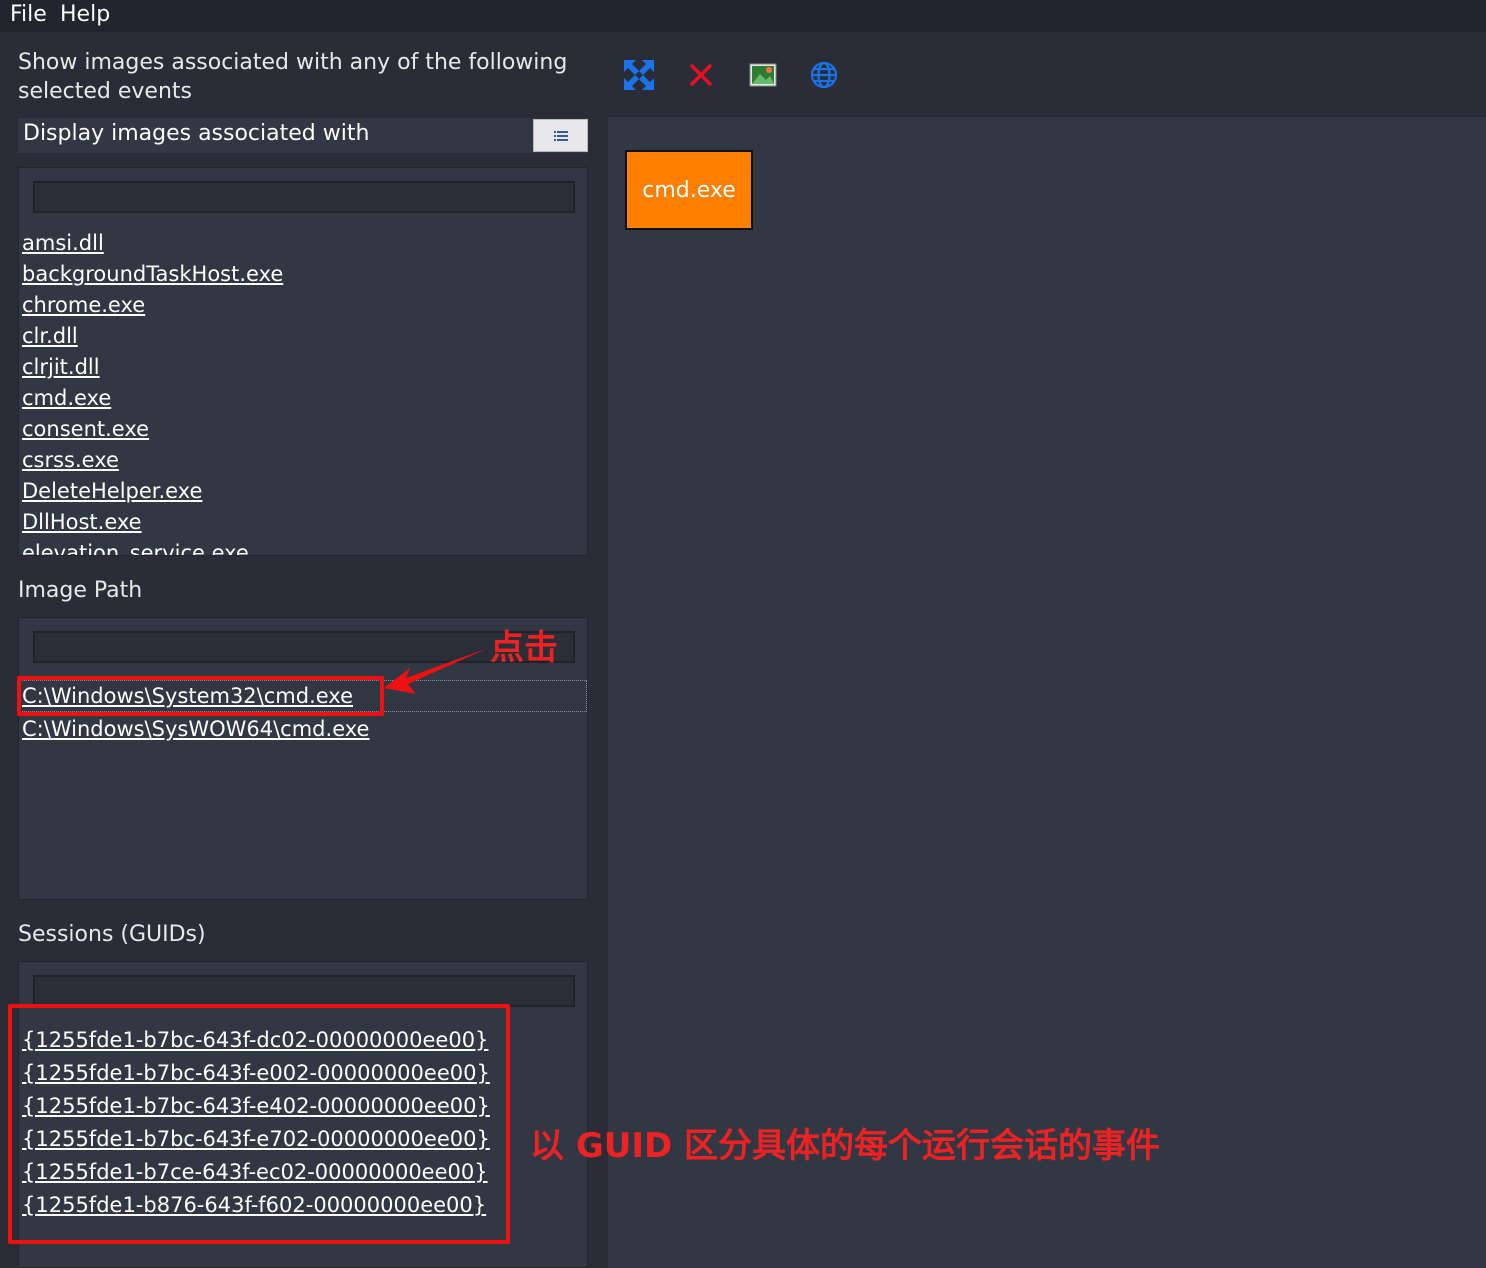 This screenshot has height=1268, width=1486. What do you see at coordinates (302, 491) in the screenshot?
I see `list-item: DeleteHelper.exe` at bounding box center [302, 491].